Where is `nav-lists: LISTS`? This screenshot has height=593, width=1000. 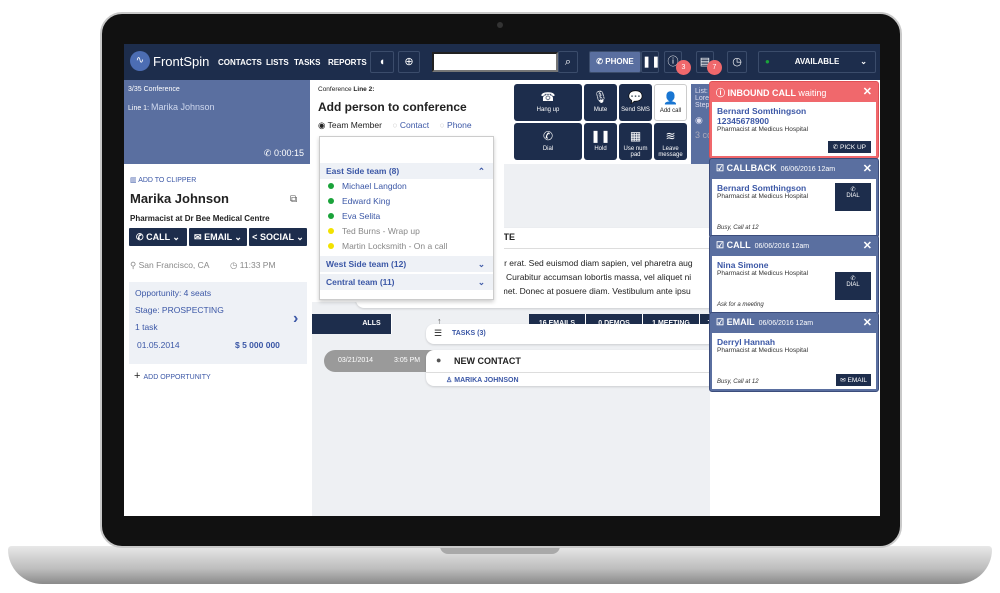 nav-lists: LISTS is located at coordinates (277, 62).